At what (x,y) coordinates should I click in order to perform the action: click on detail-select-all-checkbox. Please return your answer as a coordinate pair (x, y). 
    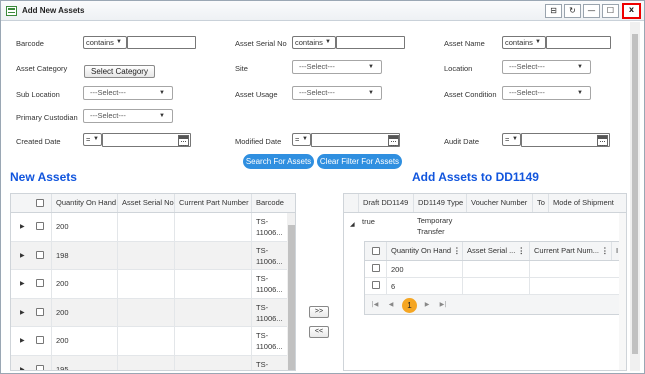
    Looking at the image, I should click on (376, 251).